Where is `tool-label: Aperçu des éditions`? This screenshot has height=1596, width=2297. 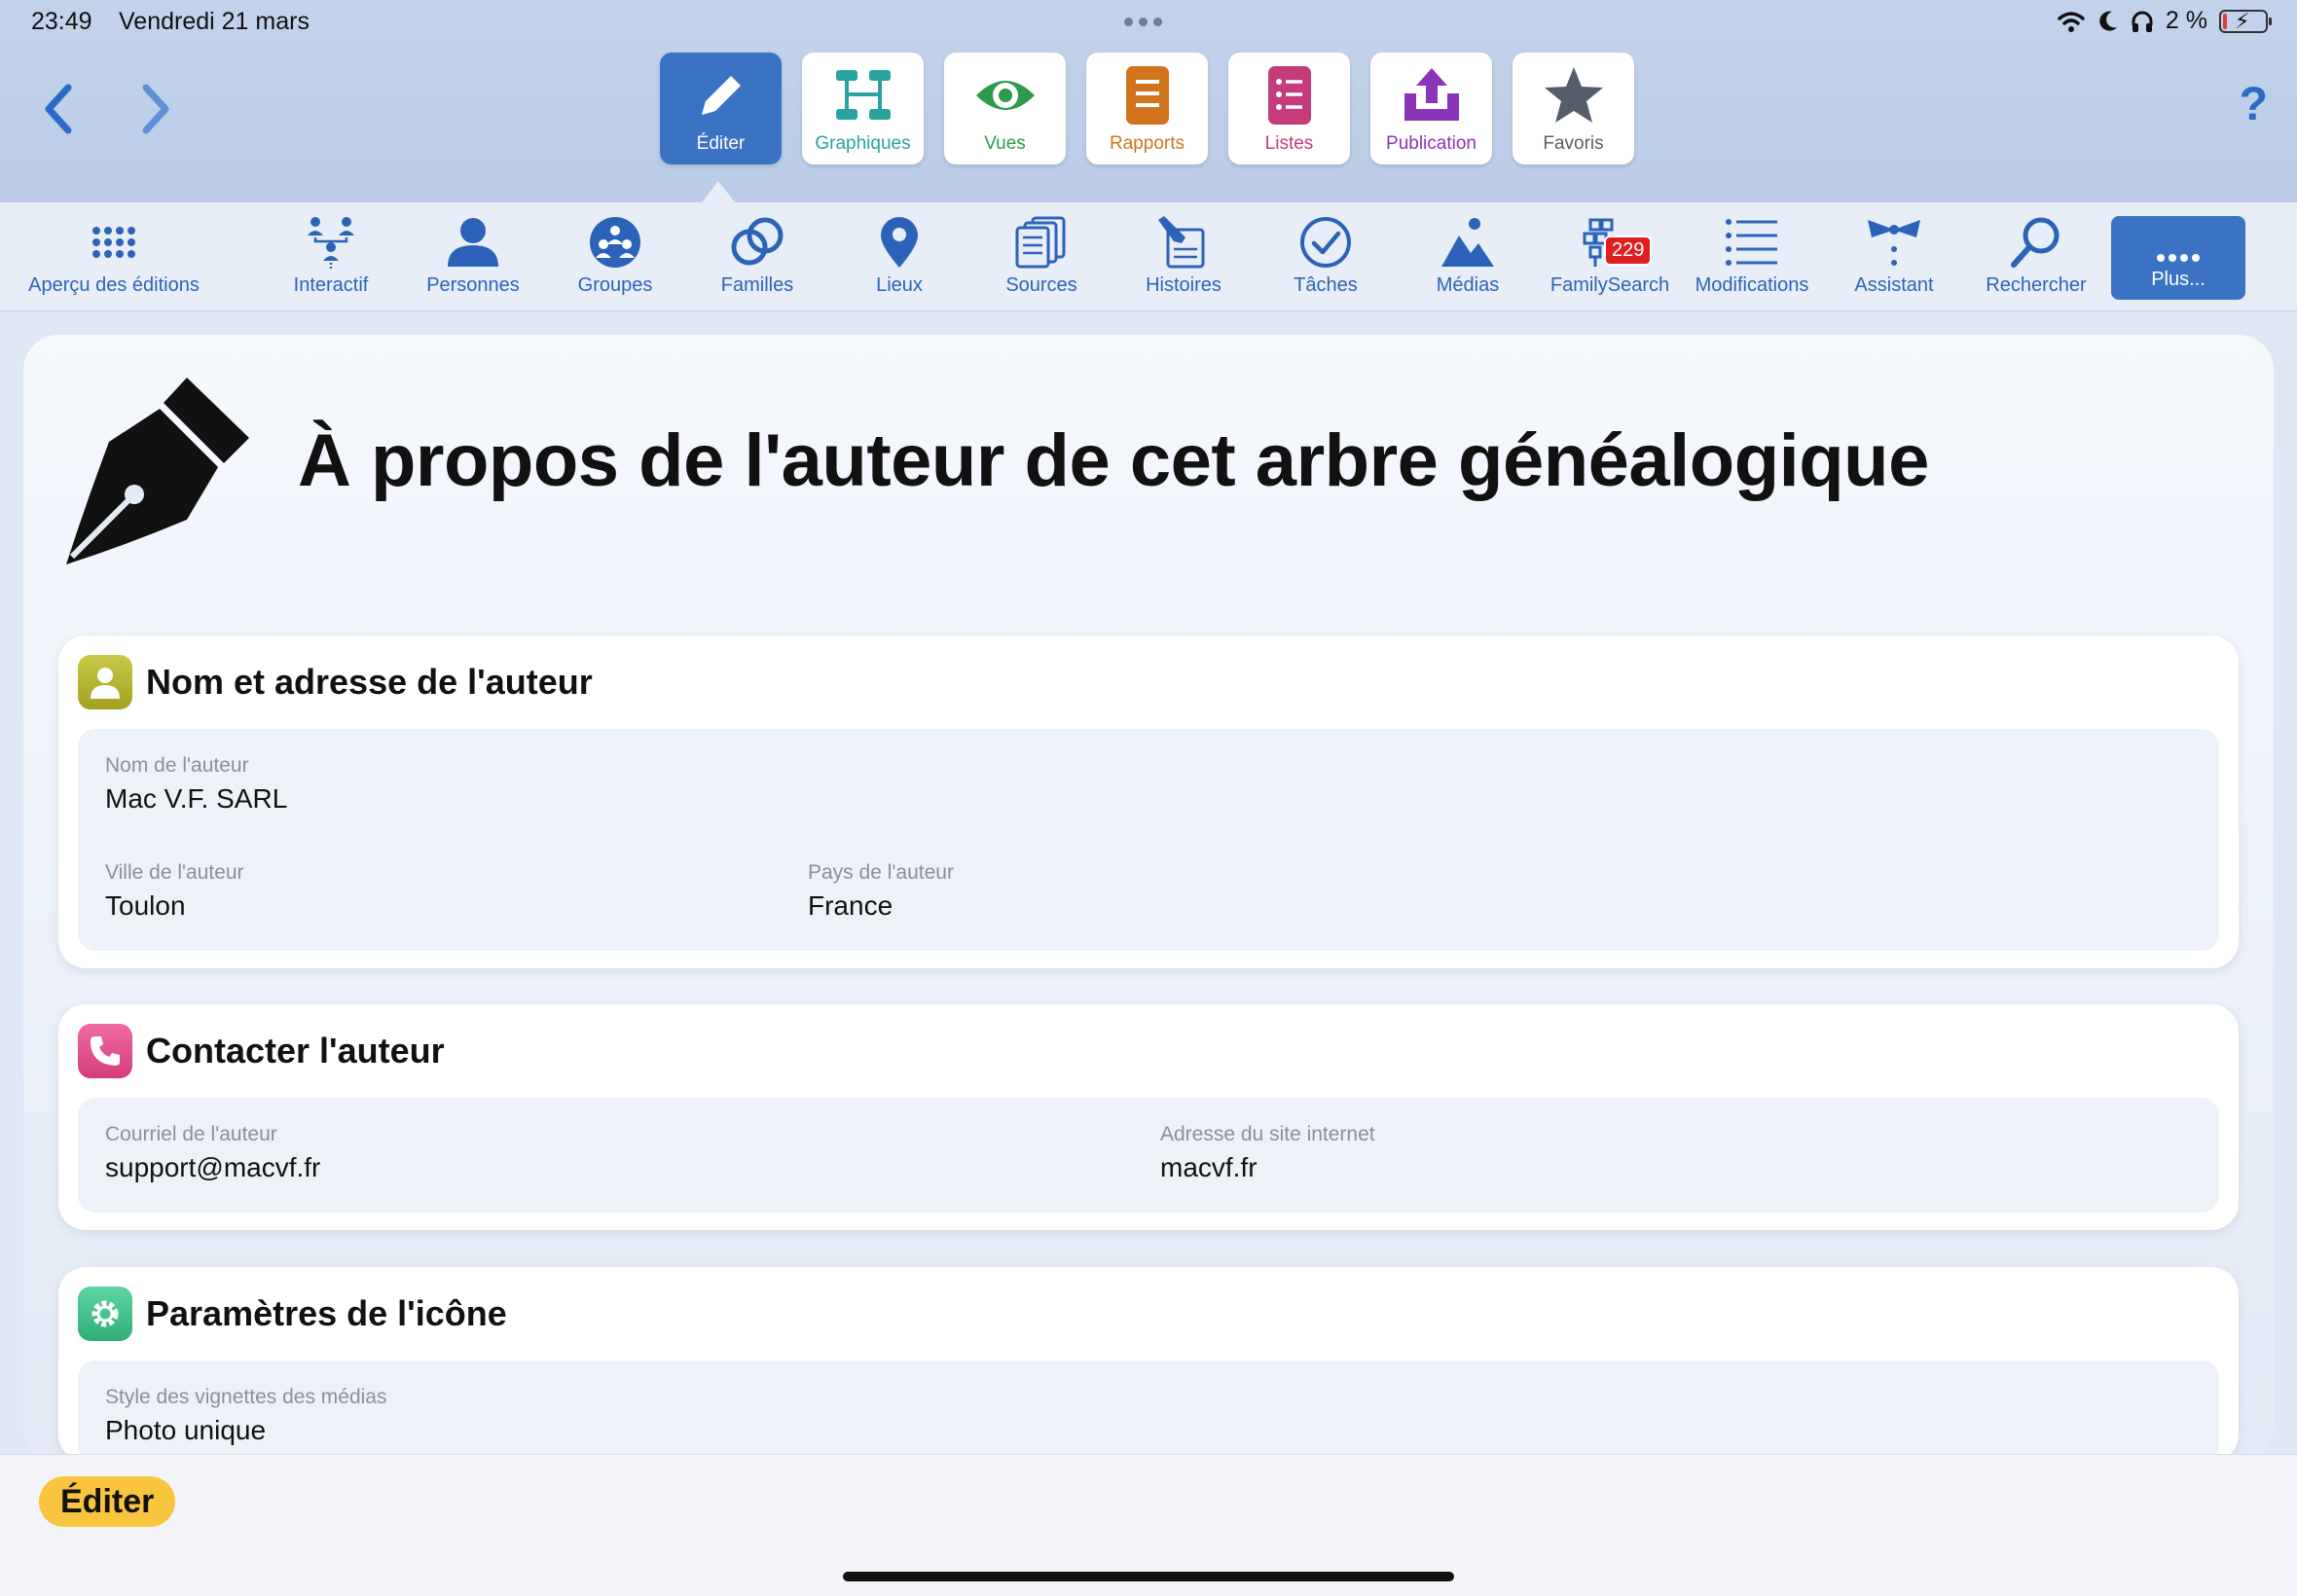
tool-label: Aperçu des éditions is located at coordinates (114, 285).